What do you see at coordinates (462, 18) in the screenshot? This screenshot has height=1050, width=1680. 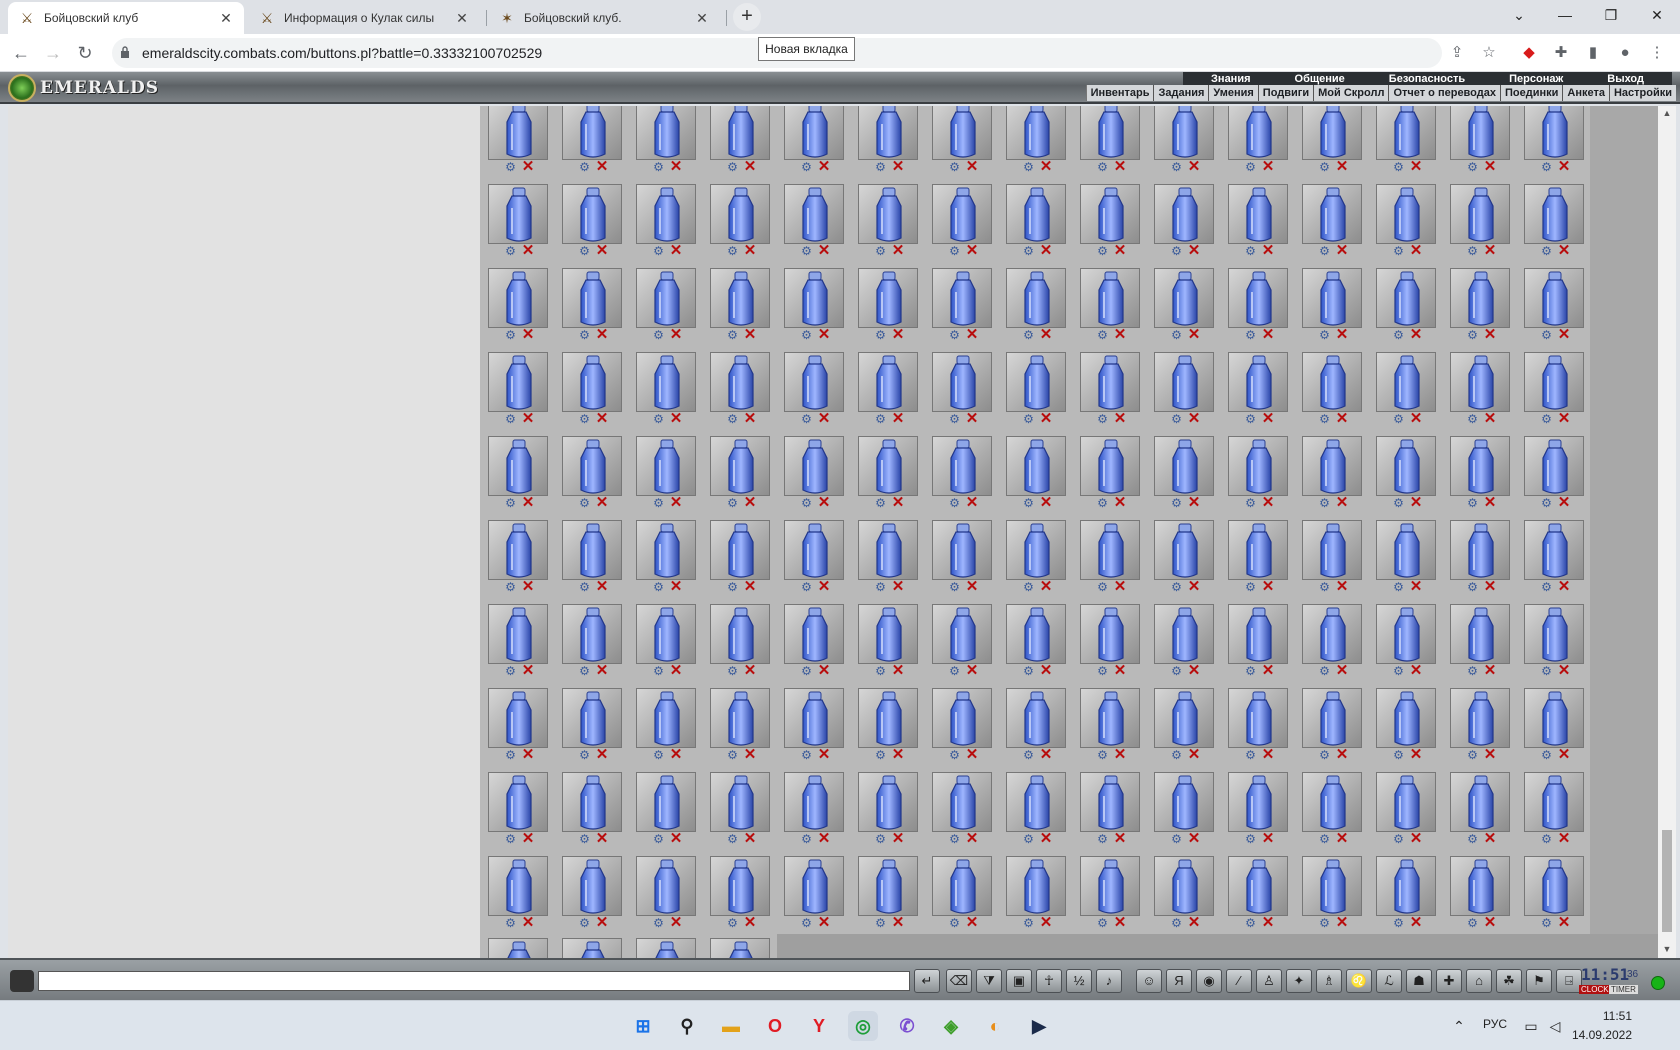 I see `close-icon: ✕` at bounding box center [462, 18].